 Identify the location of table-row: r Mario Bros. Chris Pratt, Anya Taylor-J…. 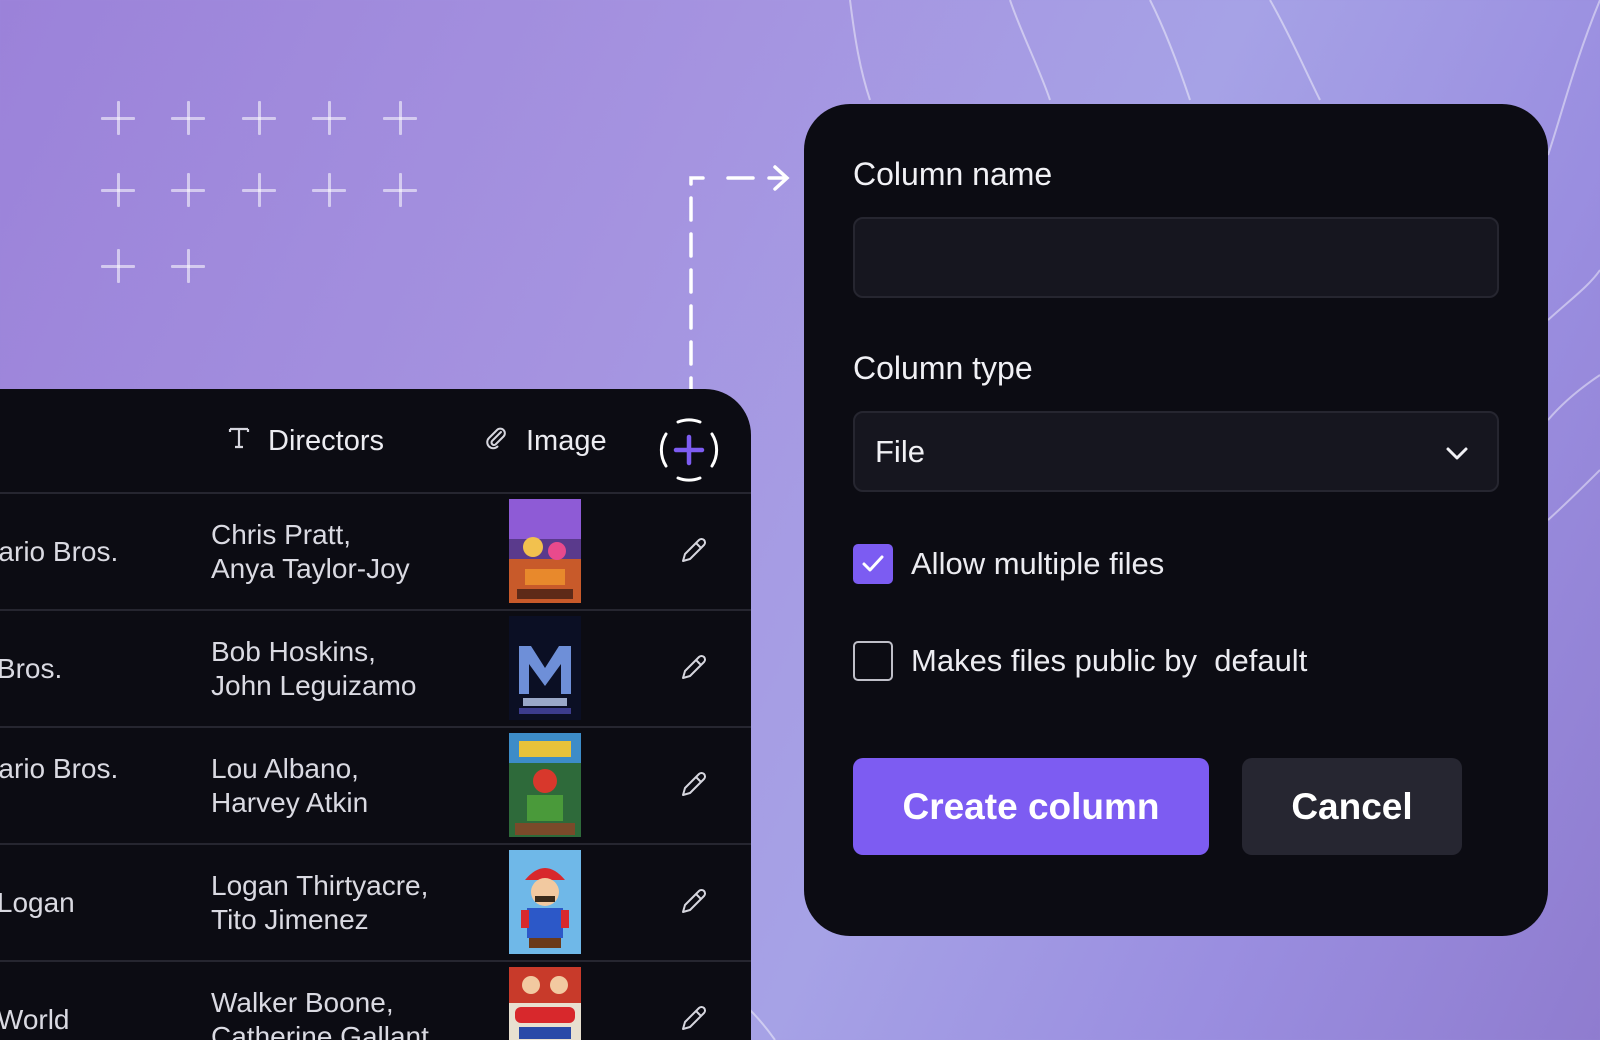
(375, 552).